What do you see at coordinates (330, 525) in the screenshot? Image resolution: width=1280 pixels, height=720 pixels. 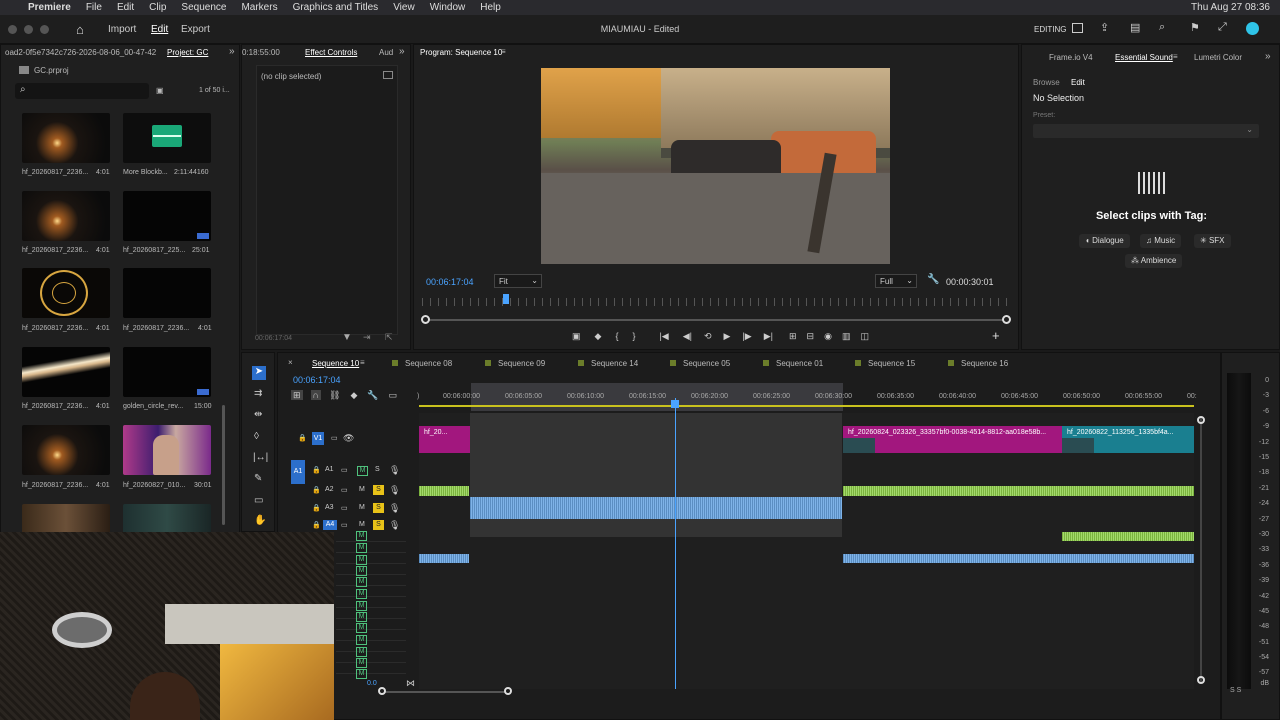 I see `track-target-a4: A4` at bounding box center [330, 525].